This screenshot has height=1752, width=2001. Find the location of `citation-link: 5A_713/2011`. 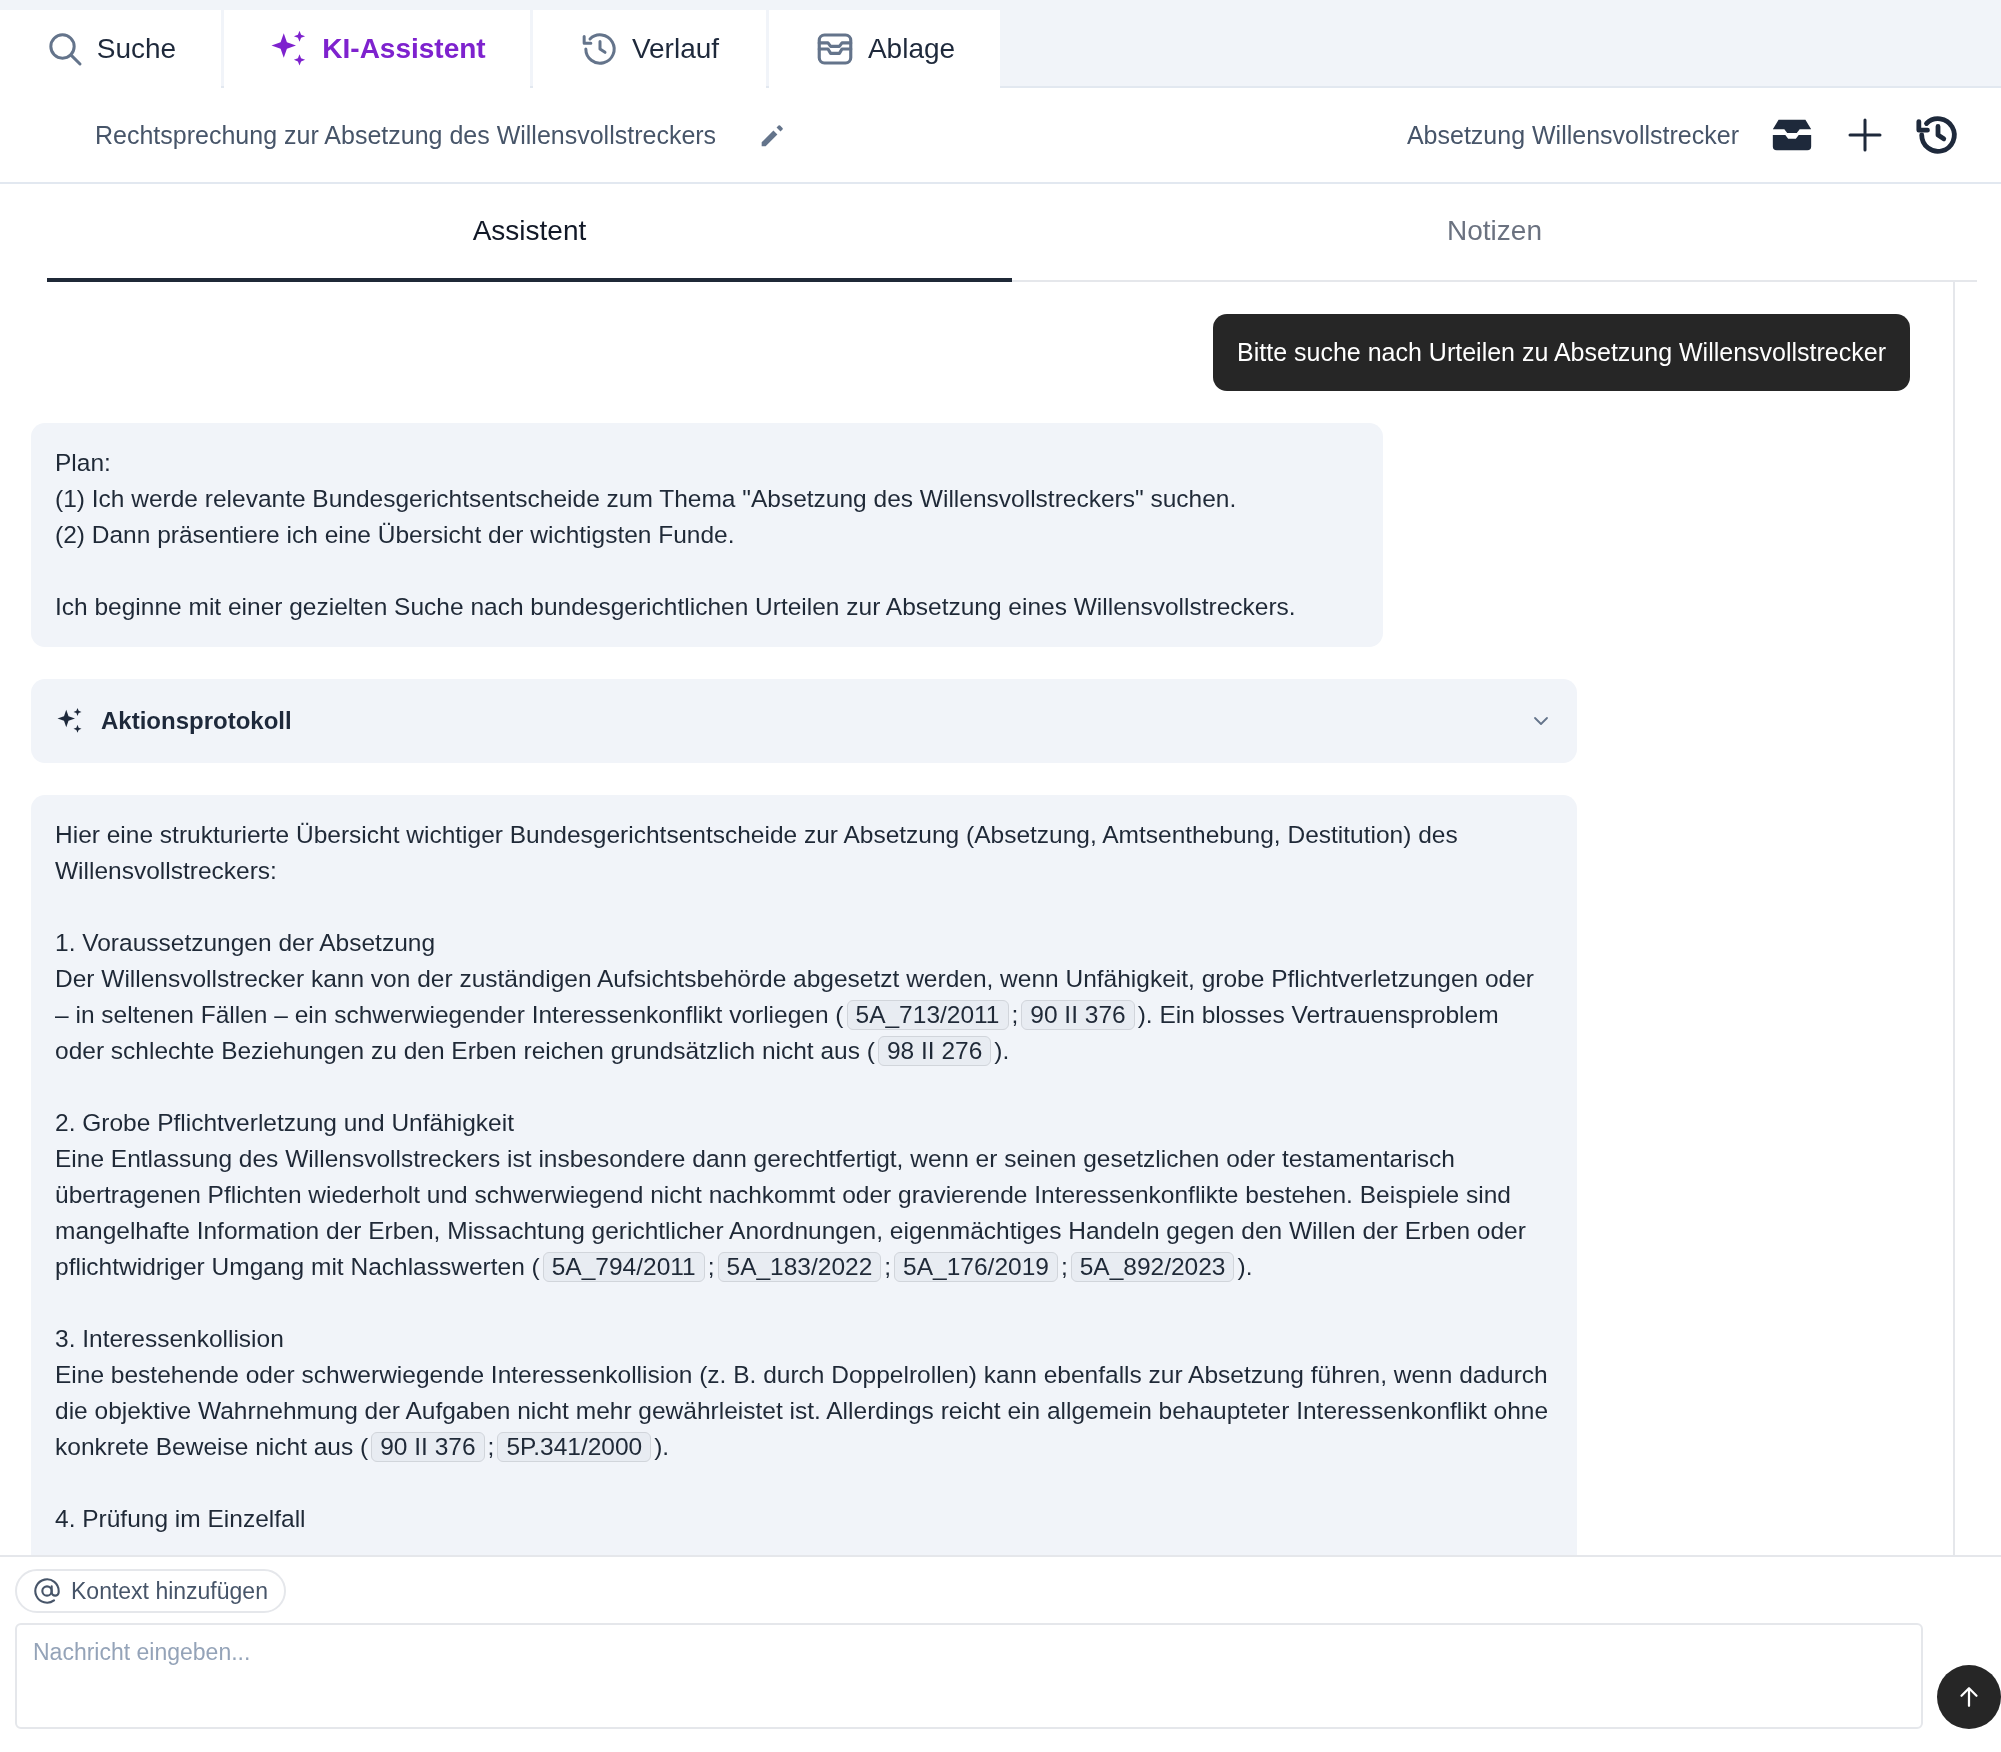

citation-link: 5A_713/2011 is located at coordinates (927, 1015).